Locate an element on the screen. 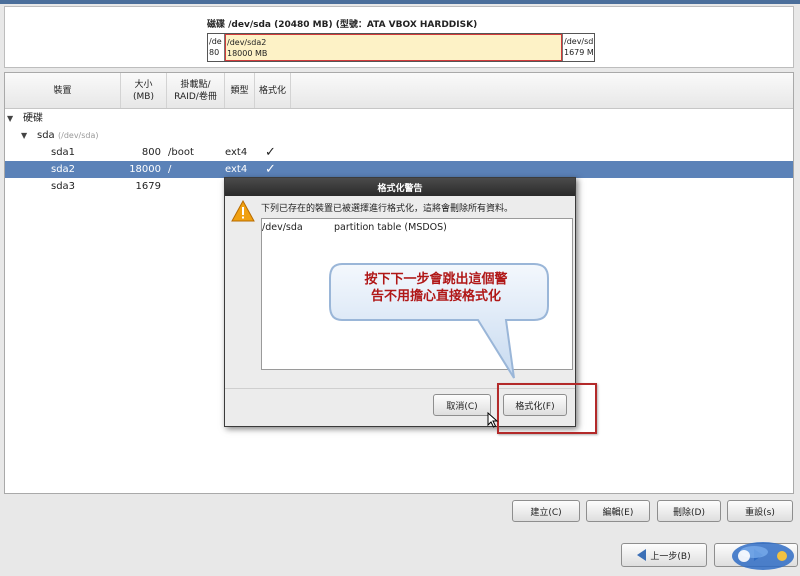 The image size is (800, 576). row-device-path: (/dev/sda) is located at coordinates (78, 135).